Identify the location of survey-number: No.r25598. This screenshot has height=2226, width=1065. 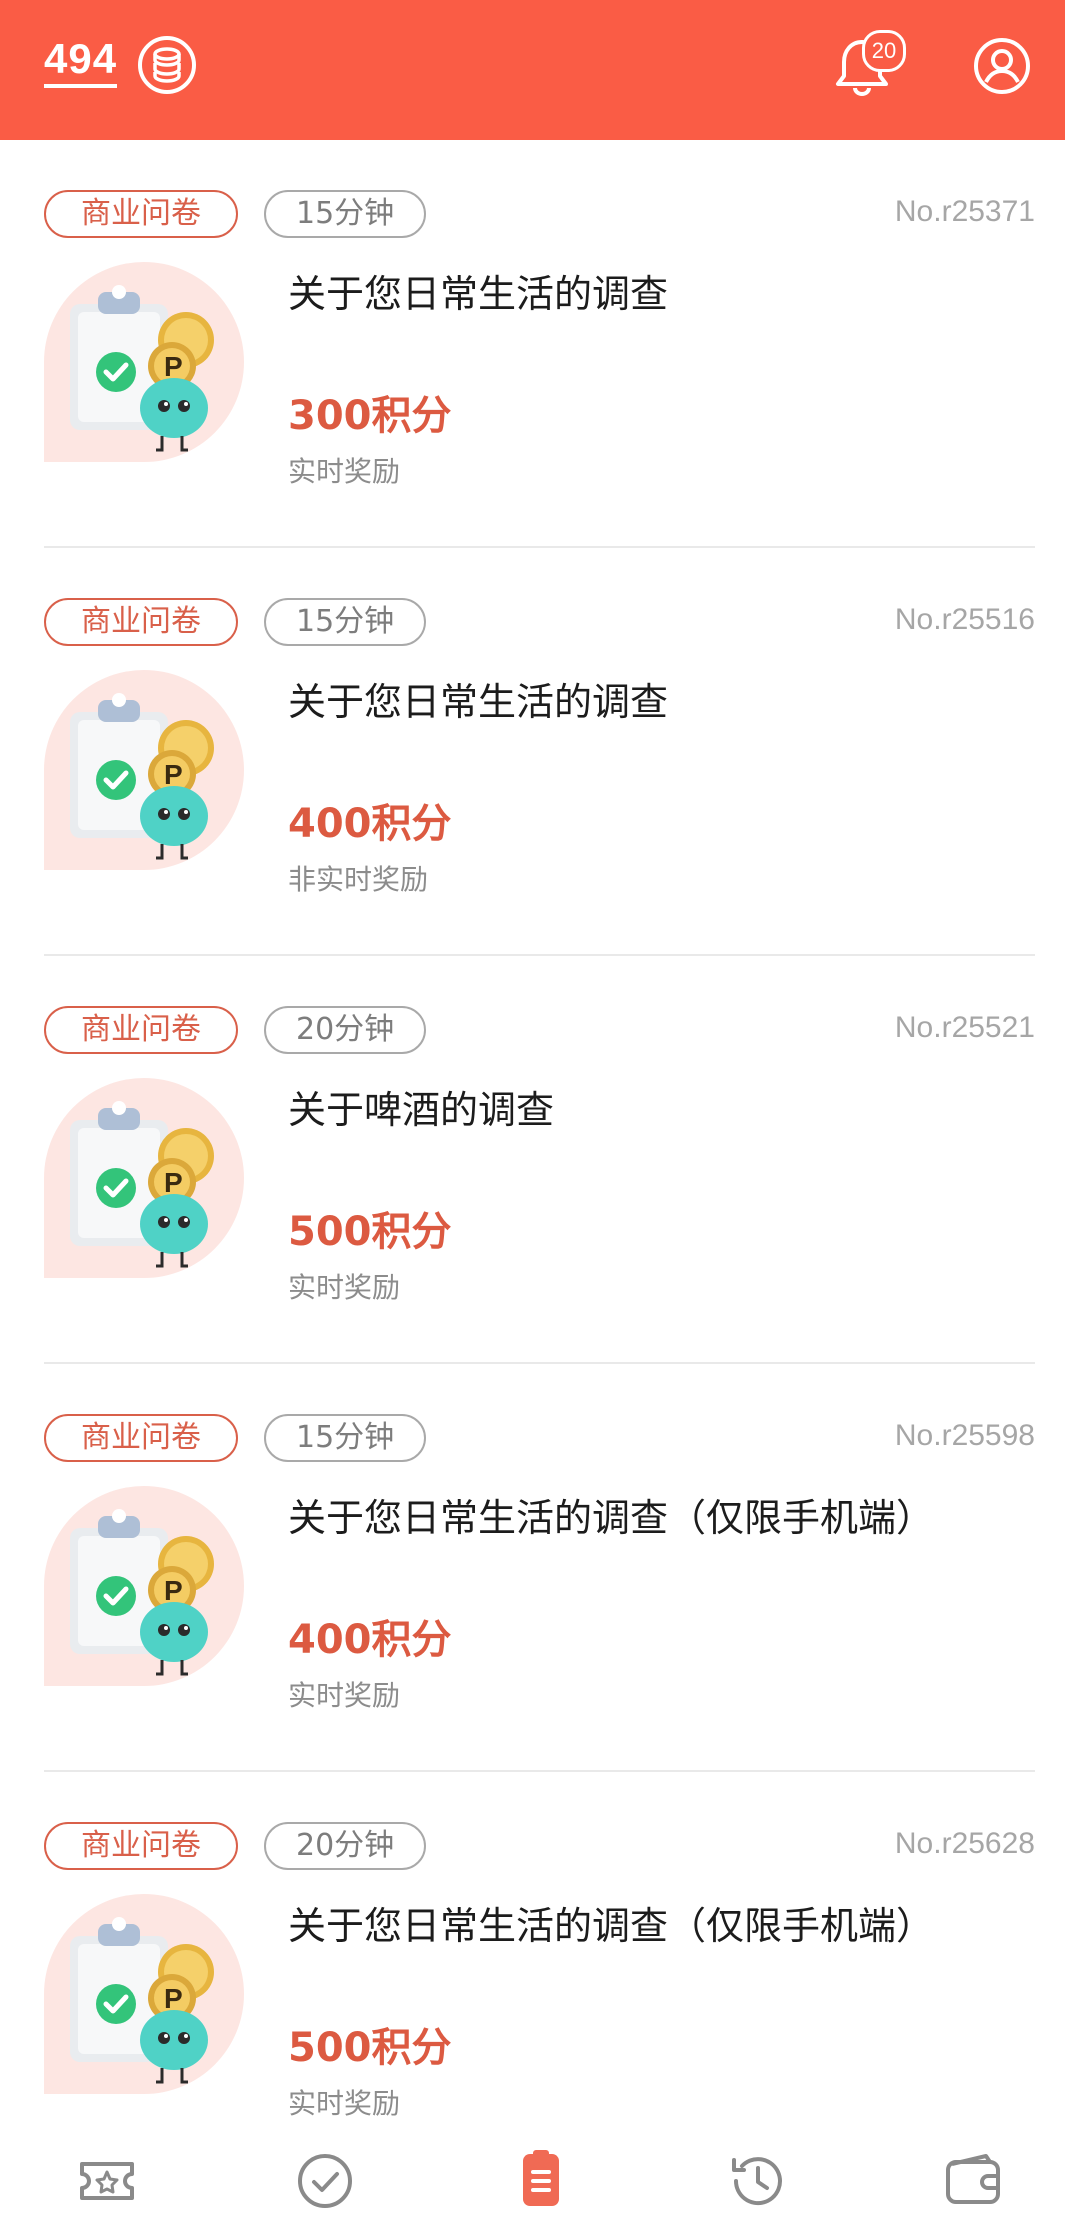
(964, 1435).